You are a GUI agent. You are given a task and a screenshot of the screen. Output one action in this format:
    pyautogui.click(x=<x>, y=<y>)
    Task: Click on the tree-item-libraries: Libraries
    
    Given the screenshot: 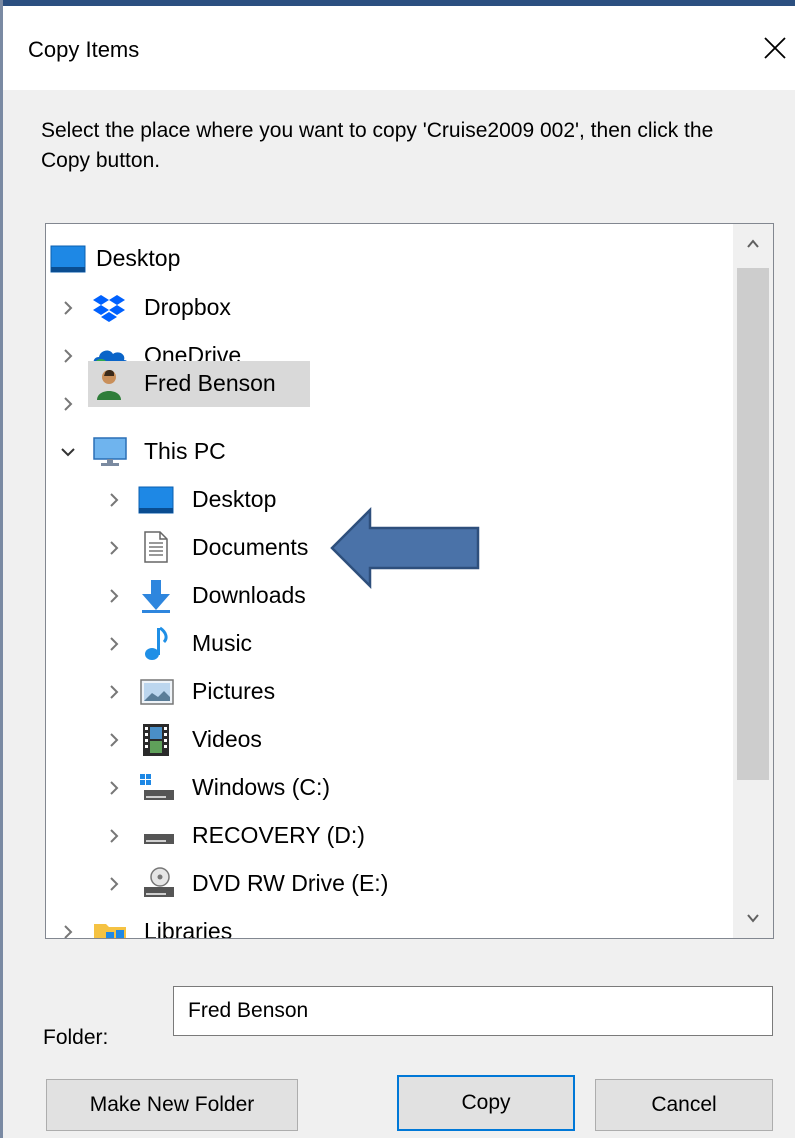 What is the action you would take?
    pyautogui.click(x=386, y=924)
    